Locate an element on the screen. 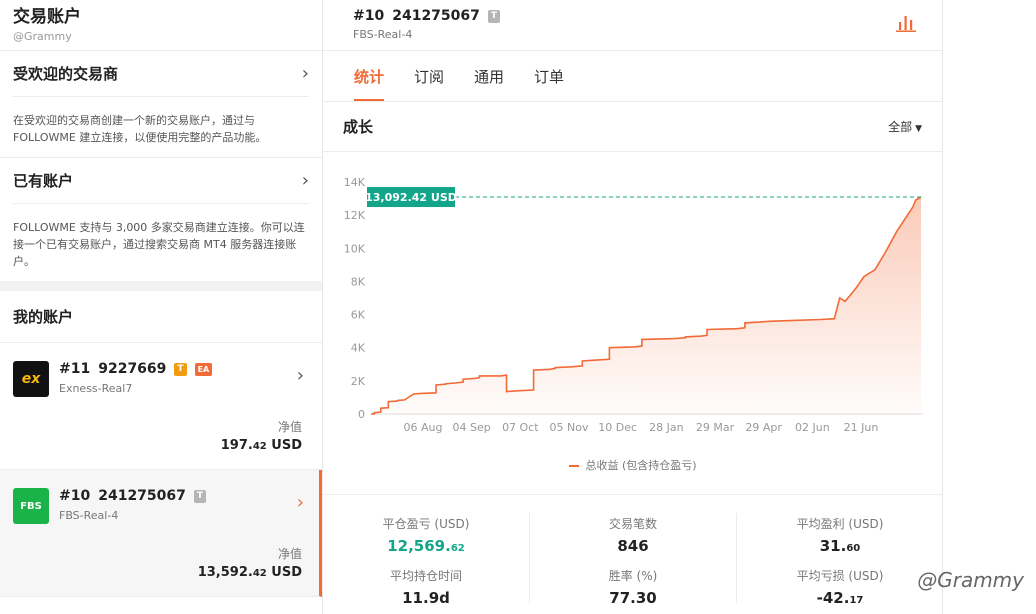 Image resolution: width=1036 pixels, height=614 pixels. x-tick-label: 28 Jan is located at coordinates (666, 427).